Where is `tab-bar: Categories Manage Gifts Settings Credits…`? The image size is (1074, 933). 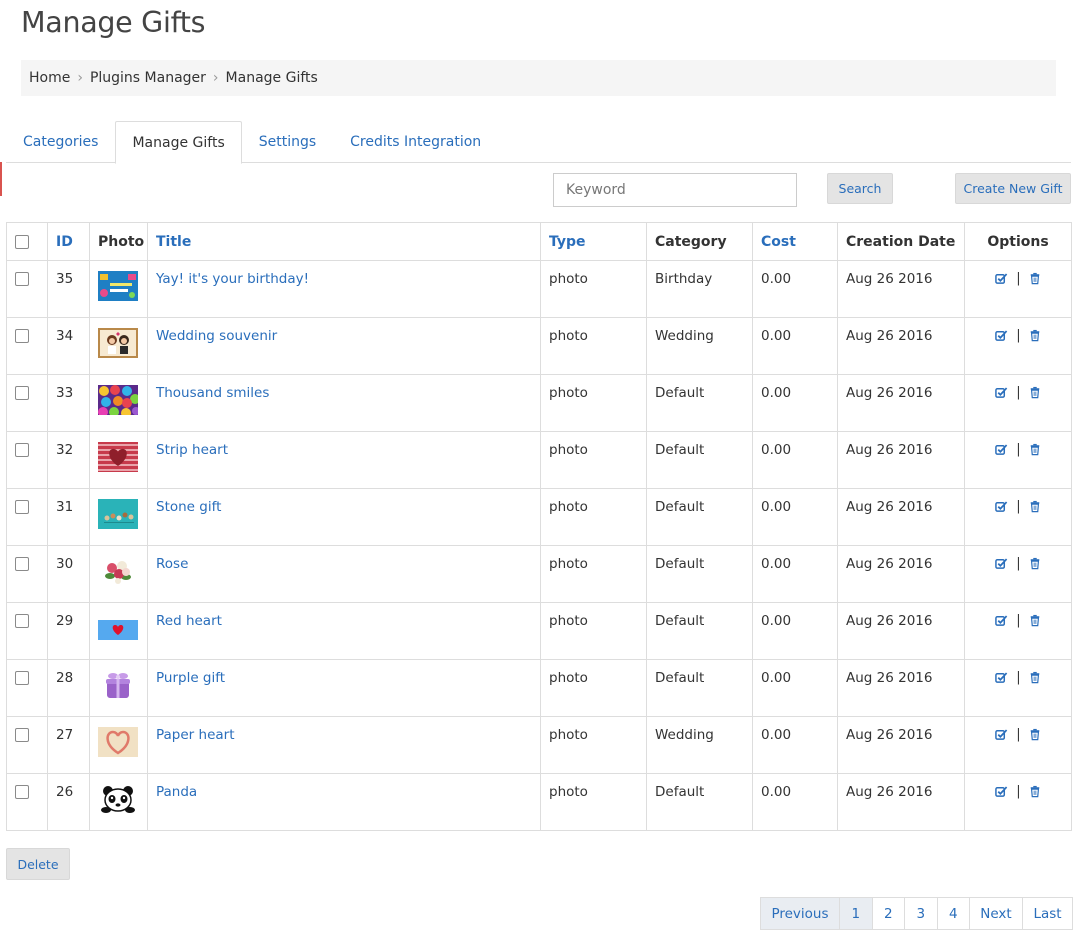
tab-bar: Categories Manage Gifts Settings Credits… is located at coordinates (538, 142).